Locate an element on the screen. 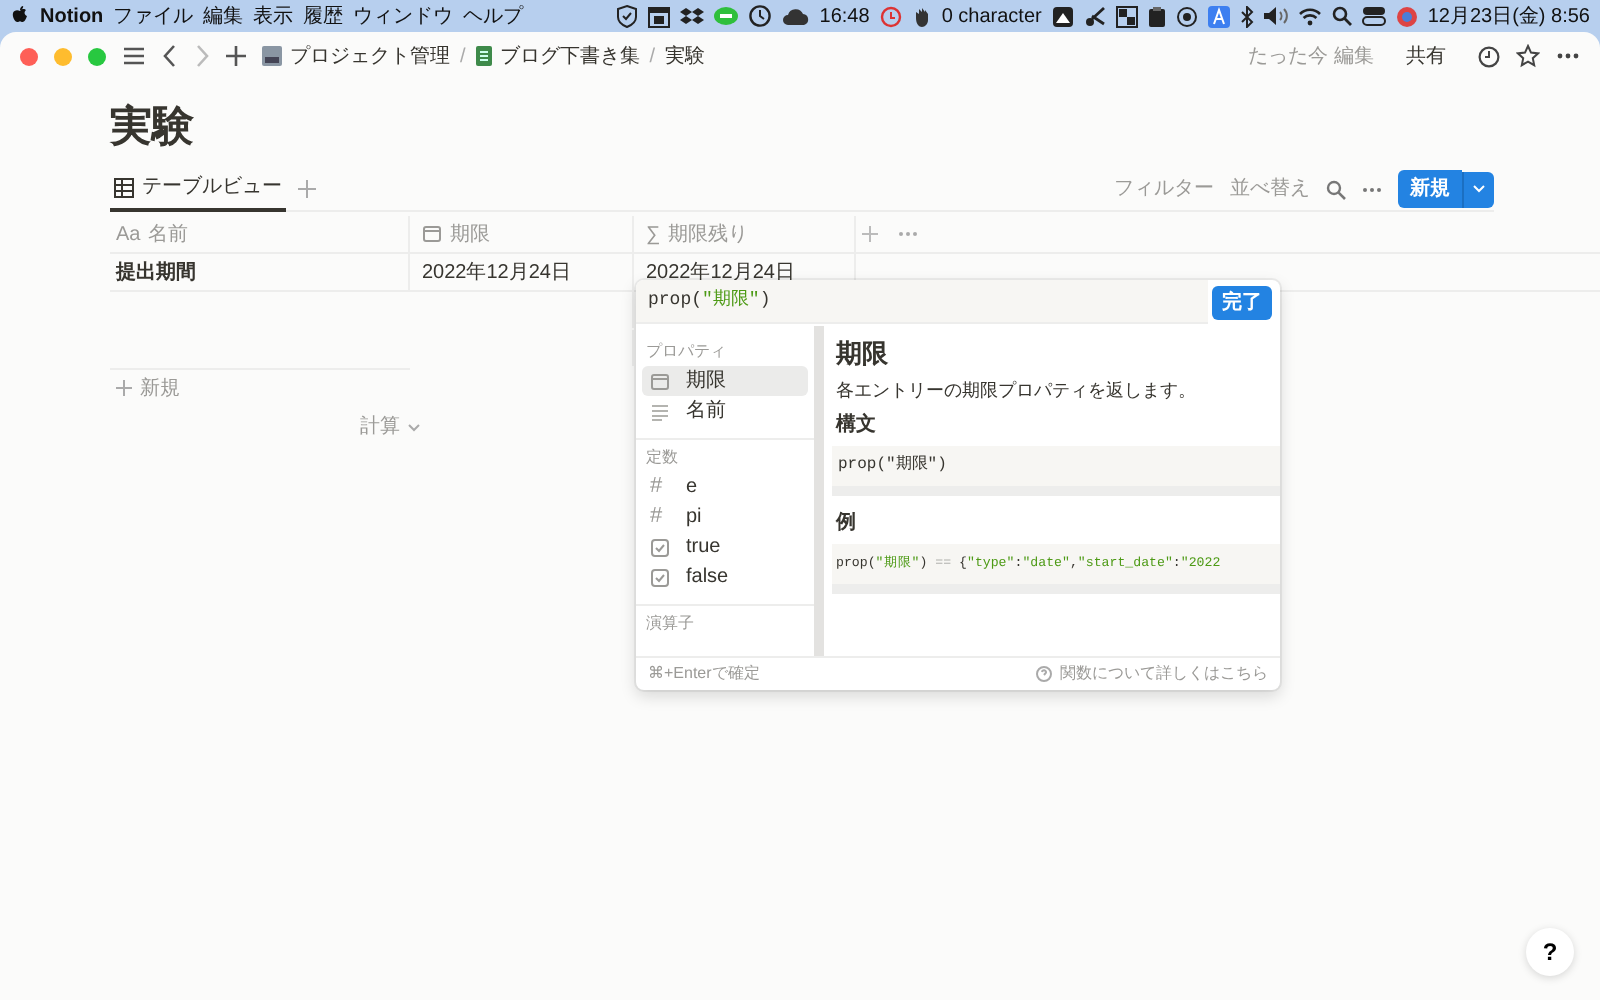 This screenshot has width=1600, height=1000. close-button is located at coordinates (29, 56).